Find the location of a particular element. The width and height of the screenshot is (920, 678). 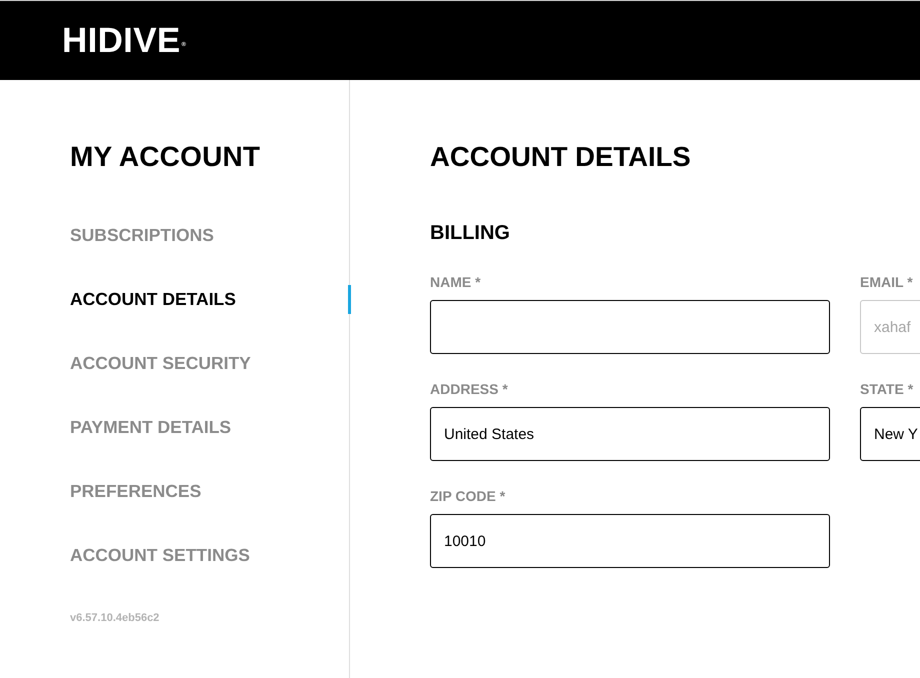

field-label: STATE * is located at coordinates (887, 389).